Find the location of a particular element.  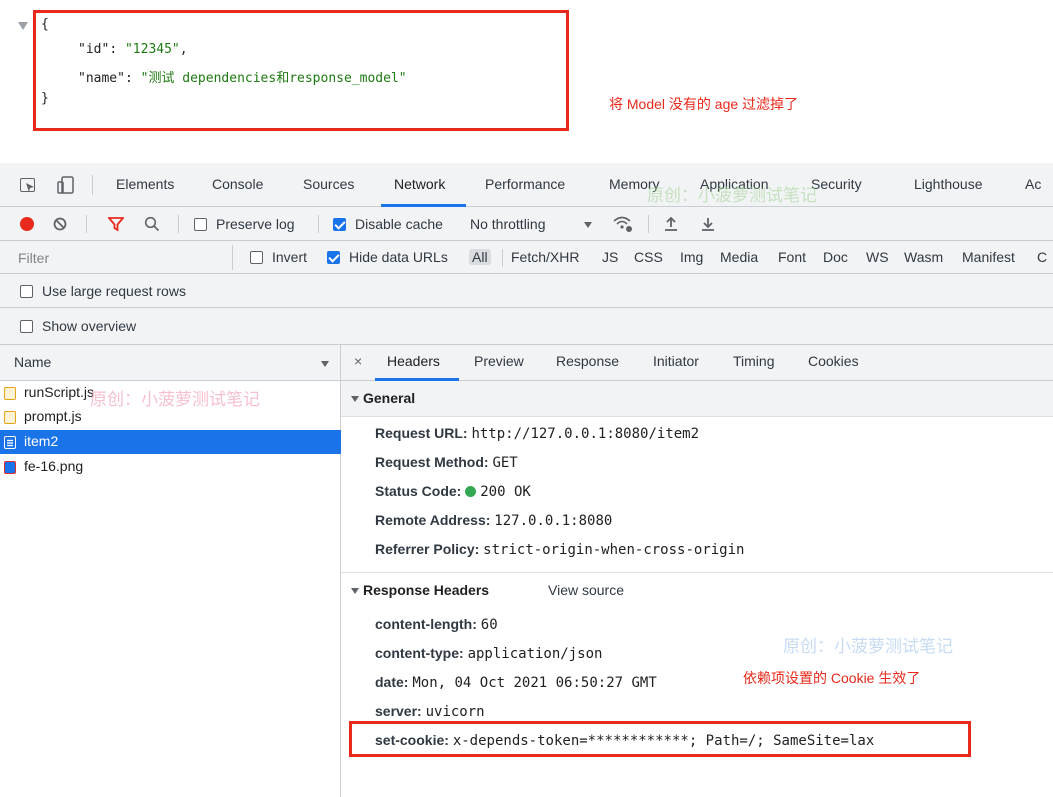

header-value: 127.0.0.1:8080 is located at coordinates (553, 521).